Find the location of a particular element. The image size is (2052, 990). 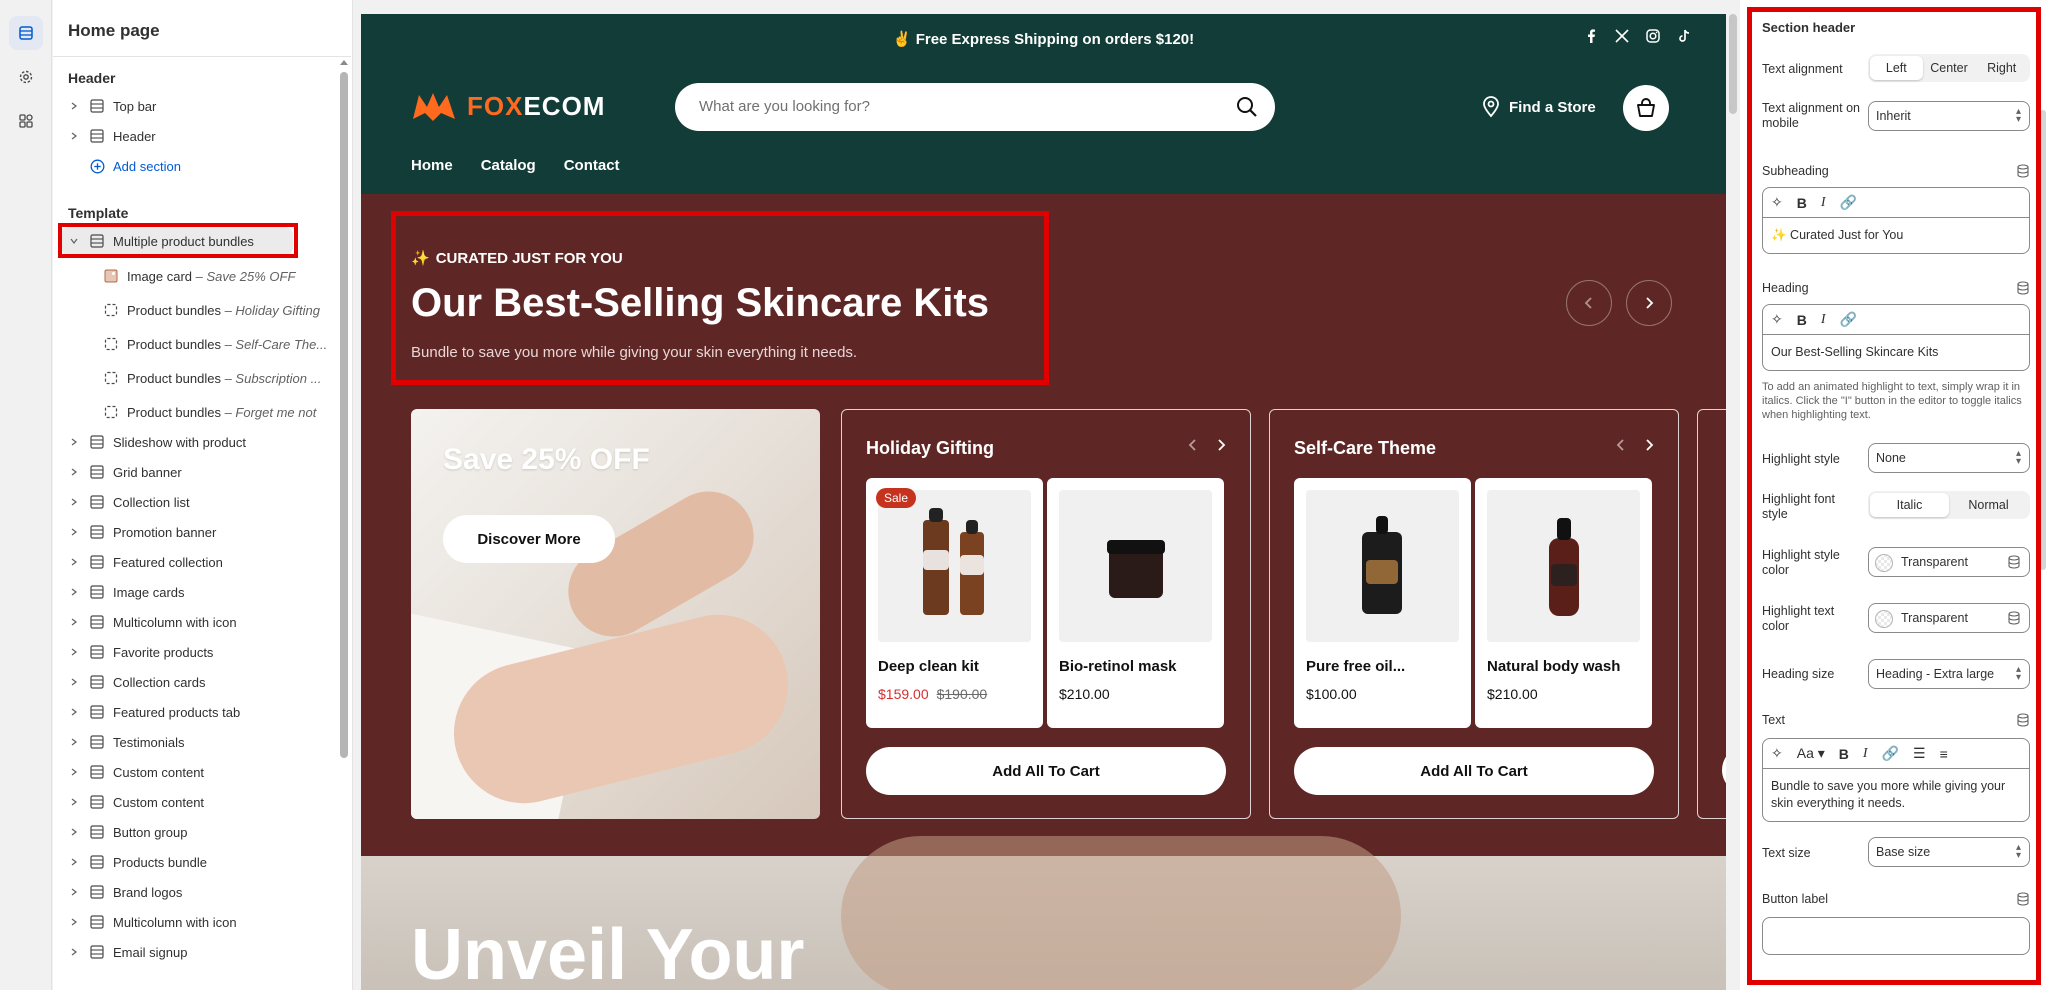

facebook-icon is located at coordinates (1591, 38).